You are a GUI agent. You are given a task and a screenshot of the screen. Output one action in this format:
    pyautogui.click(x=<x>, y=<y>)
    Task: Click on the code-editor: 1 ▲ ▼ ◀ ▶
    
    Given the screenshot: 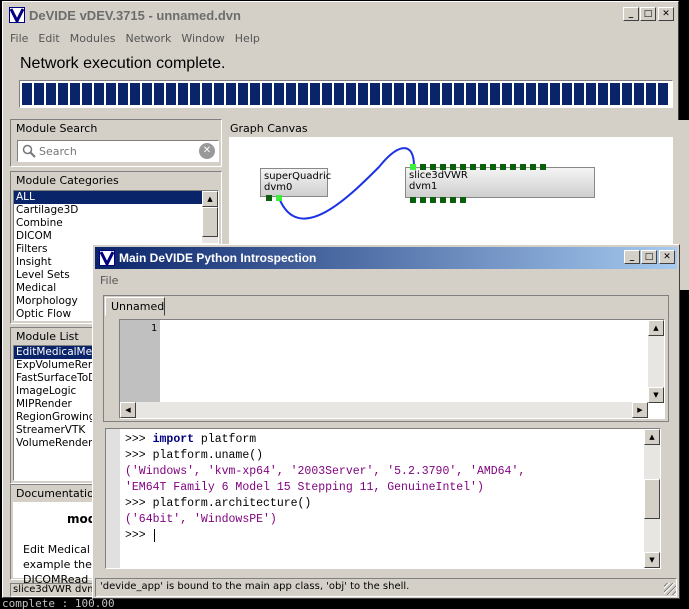 What is the action you would take?
    pyautogui.click(x=392, y=369)
    